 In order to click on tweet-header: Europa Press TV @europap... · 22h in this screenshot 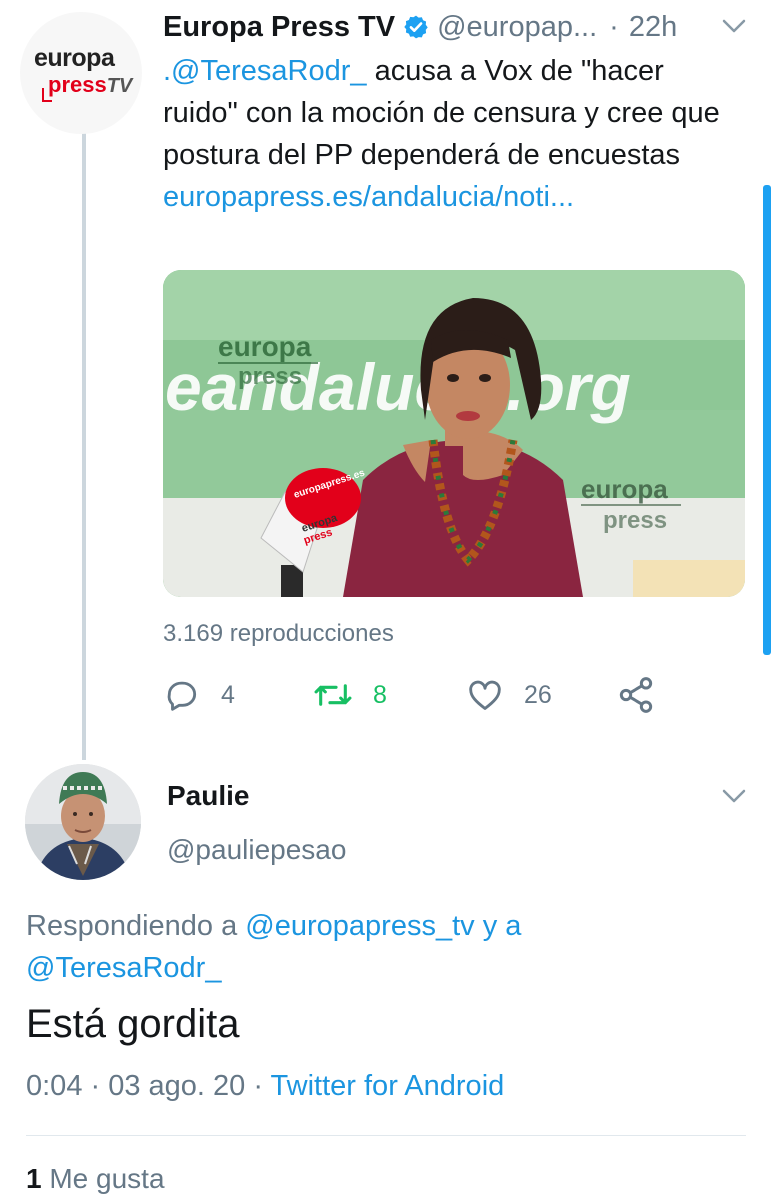, I will do `click(463, 27)`.